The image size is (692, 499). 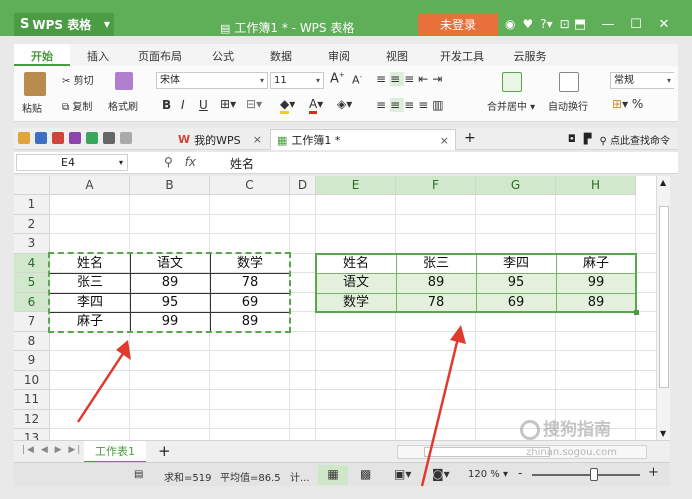 What do you see at coordinates (109, 138) in the screenshot?
I see `undo-icon` at bounding box center [109, 138].